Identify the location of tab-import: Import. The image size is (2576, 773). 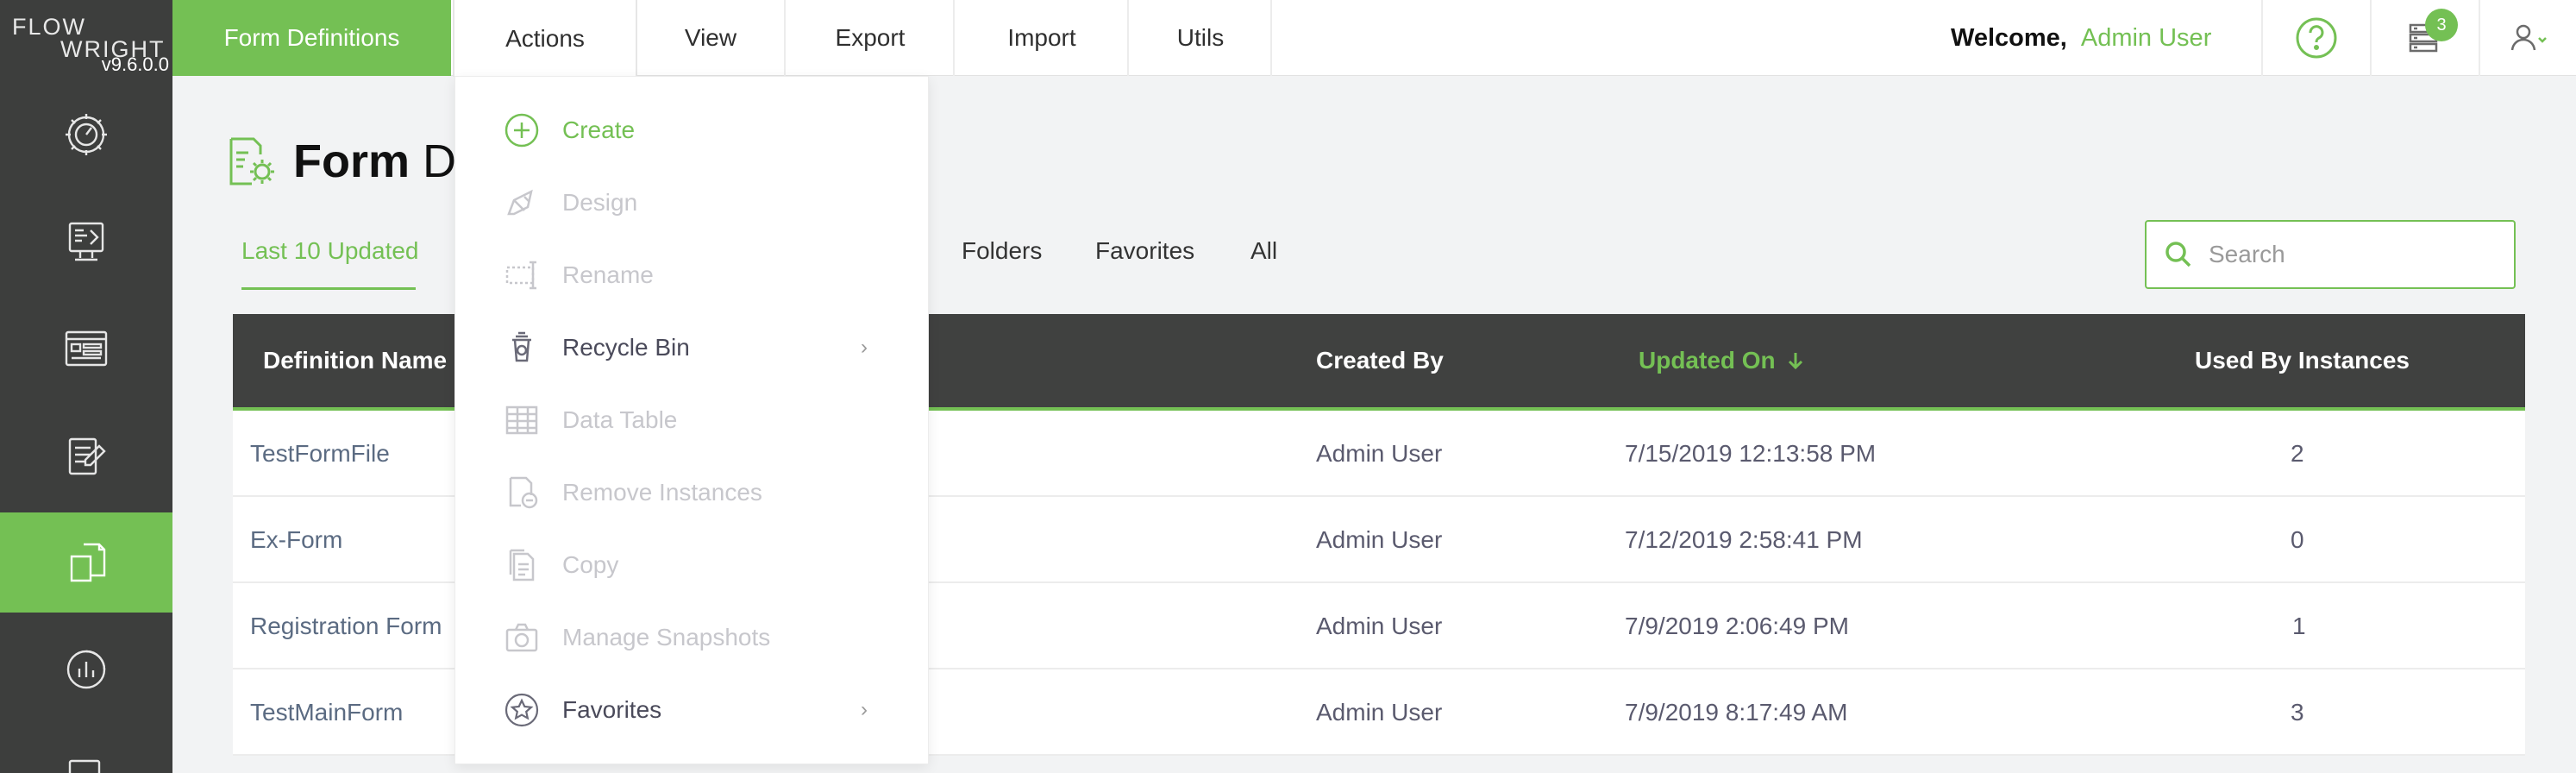
(1042, 38).